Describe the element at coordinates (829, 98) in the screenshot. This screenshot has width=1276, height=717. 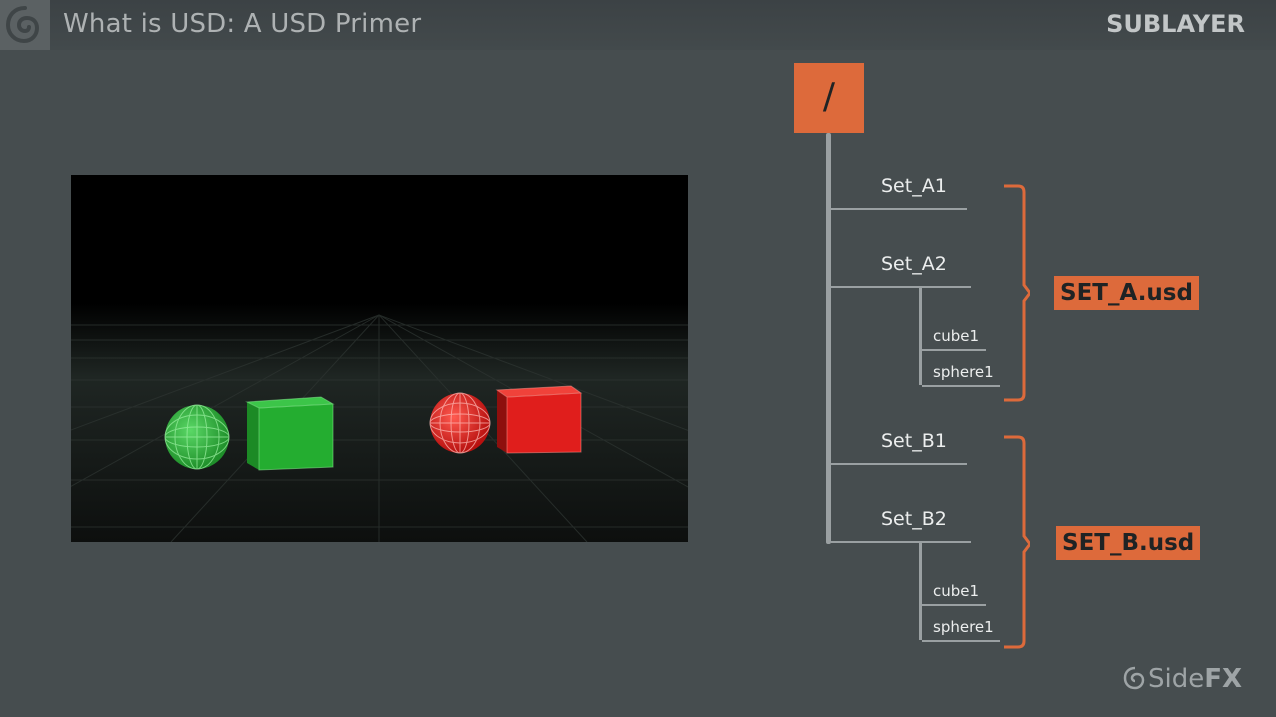
I see `tree-root: /` at that location.